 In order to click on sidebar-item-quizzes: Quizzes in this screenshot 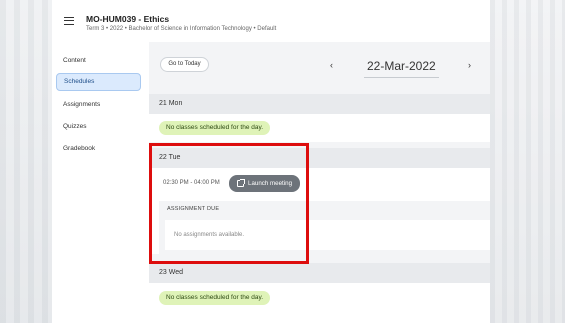, I will do `click(98, 127)`.